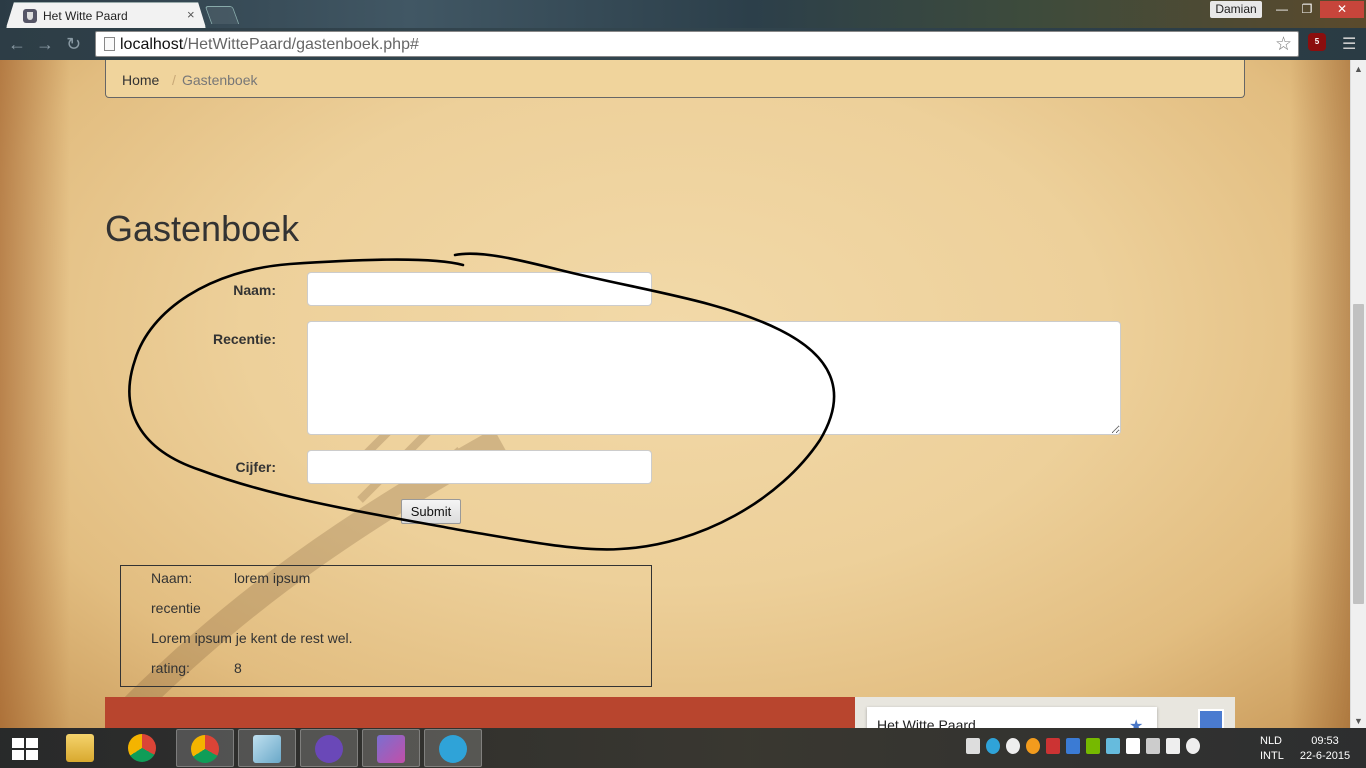 This screenshot has height=768, width=1366. Describe the element at coordinates (1358, 69) in the screenshot. I see `scroll-up-arrow-icon: ▲` at that location.